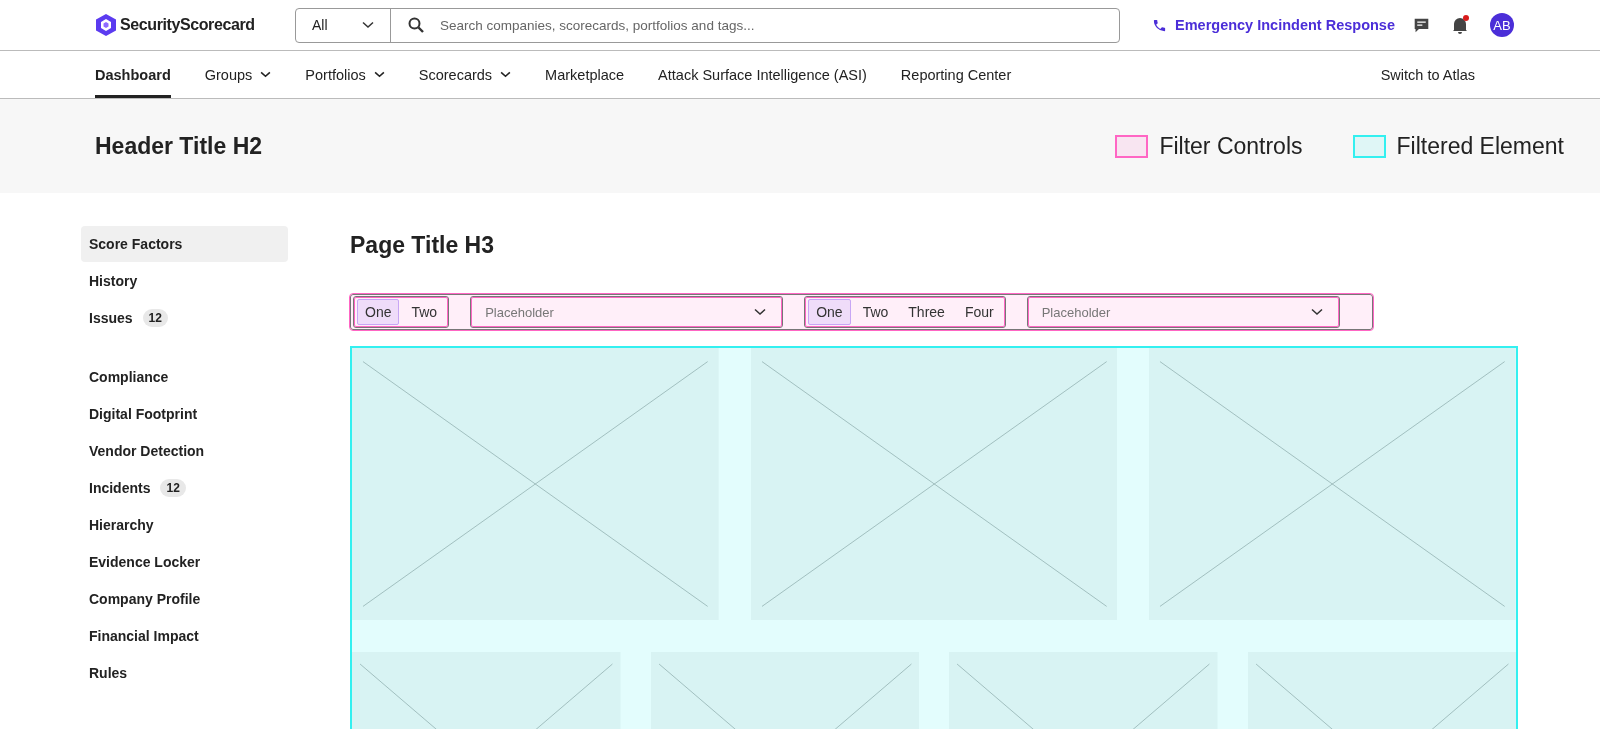 The width and height of the screenshot is (1600, 729). Describe the element at coordinates (184, 562) in the screenshot. I see `sidebar-item: Evidence Locker` at that location.